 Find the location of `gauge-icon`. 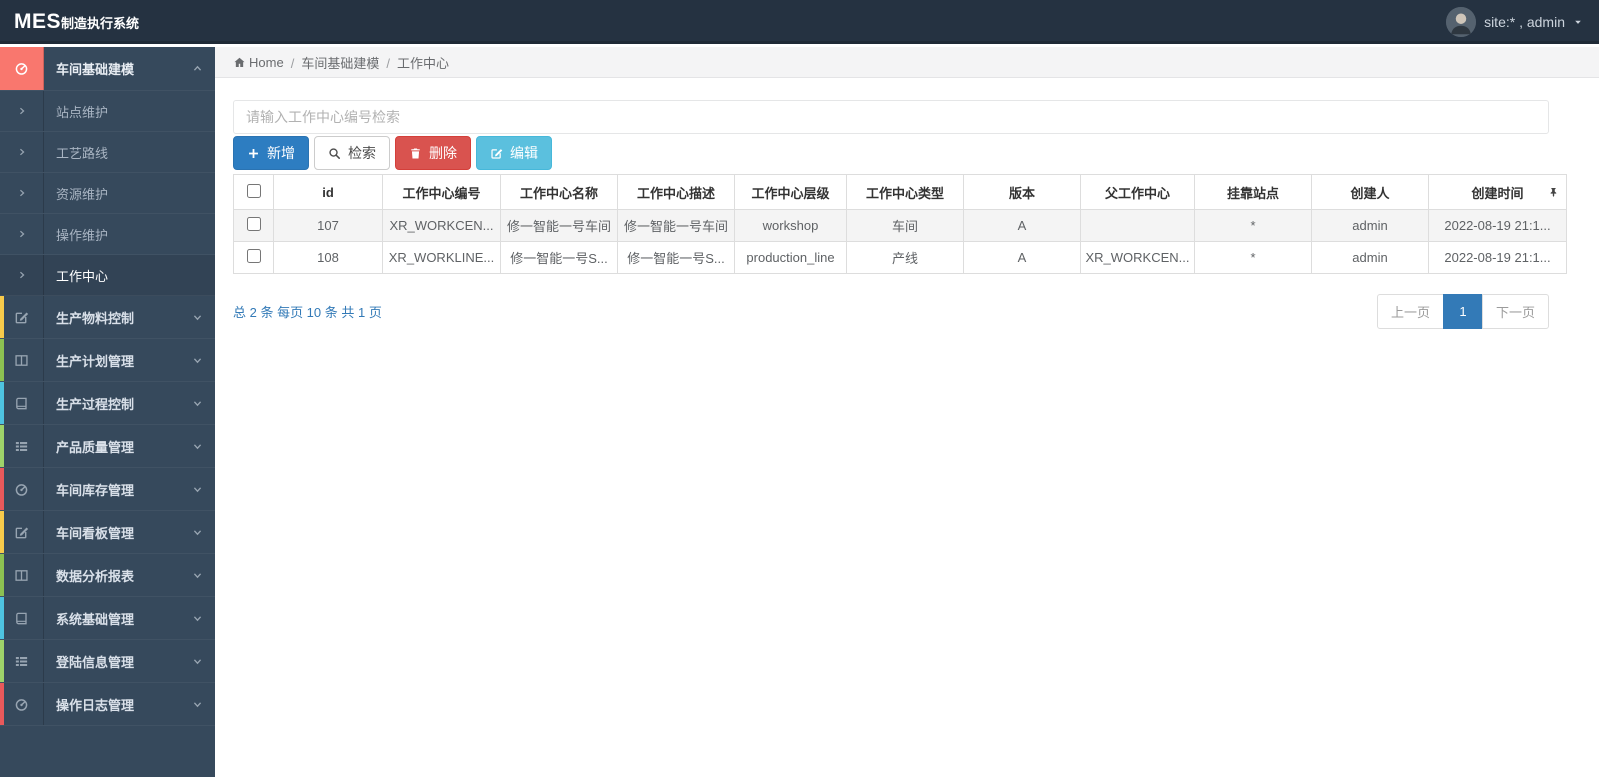

gauge-icon is located at coordinates (21, 704).